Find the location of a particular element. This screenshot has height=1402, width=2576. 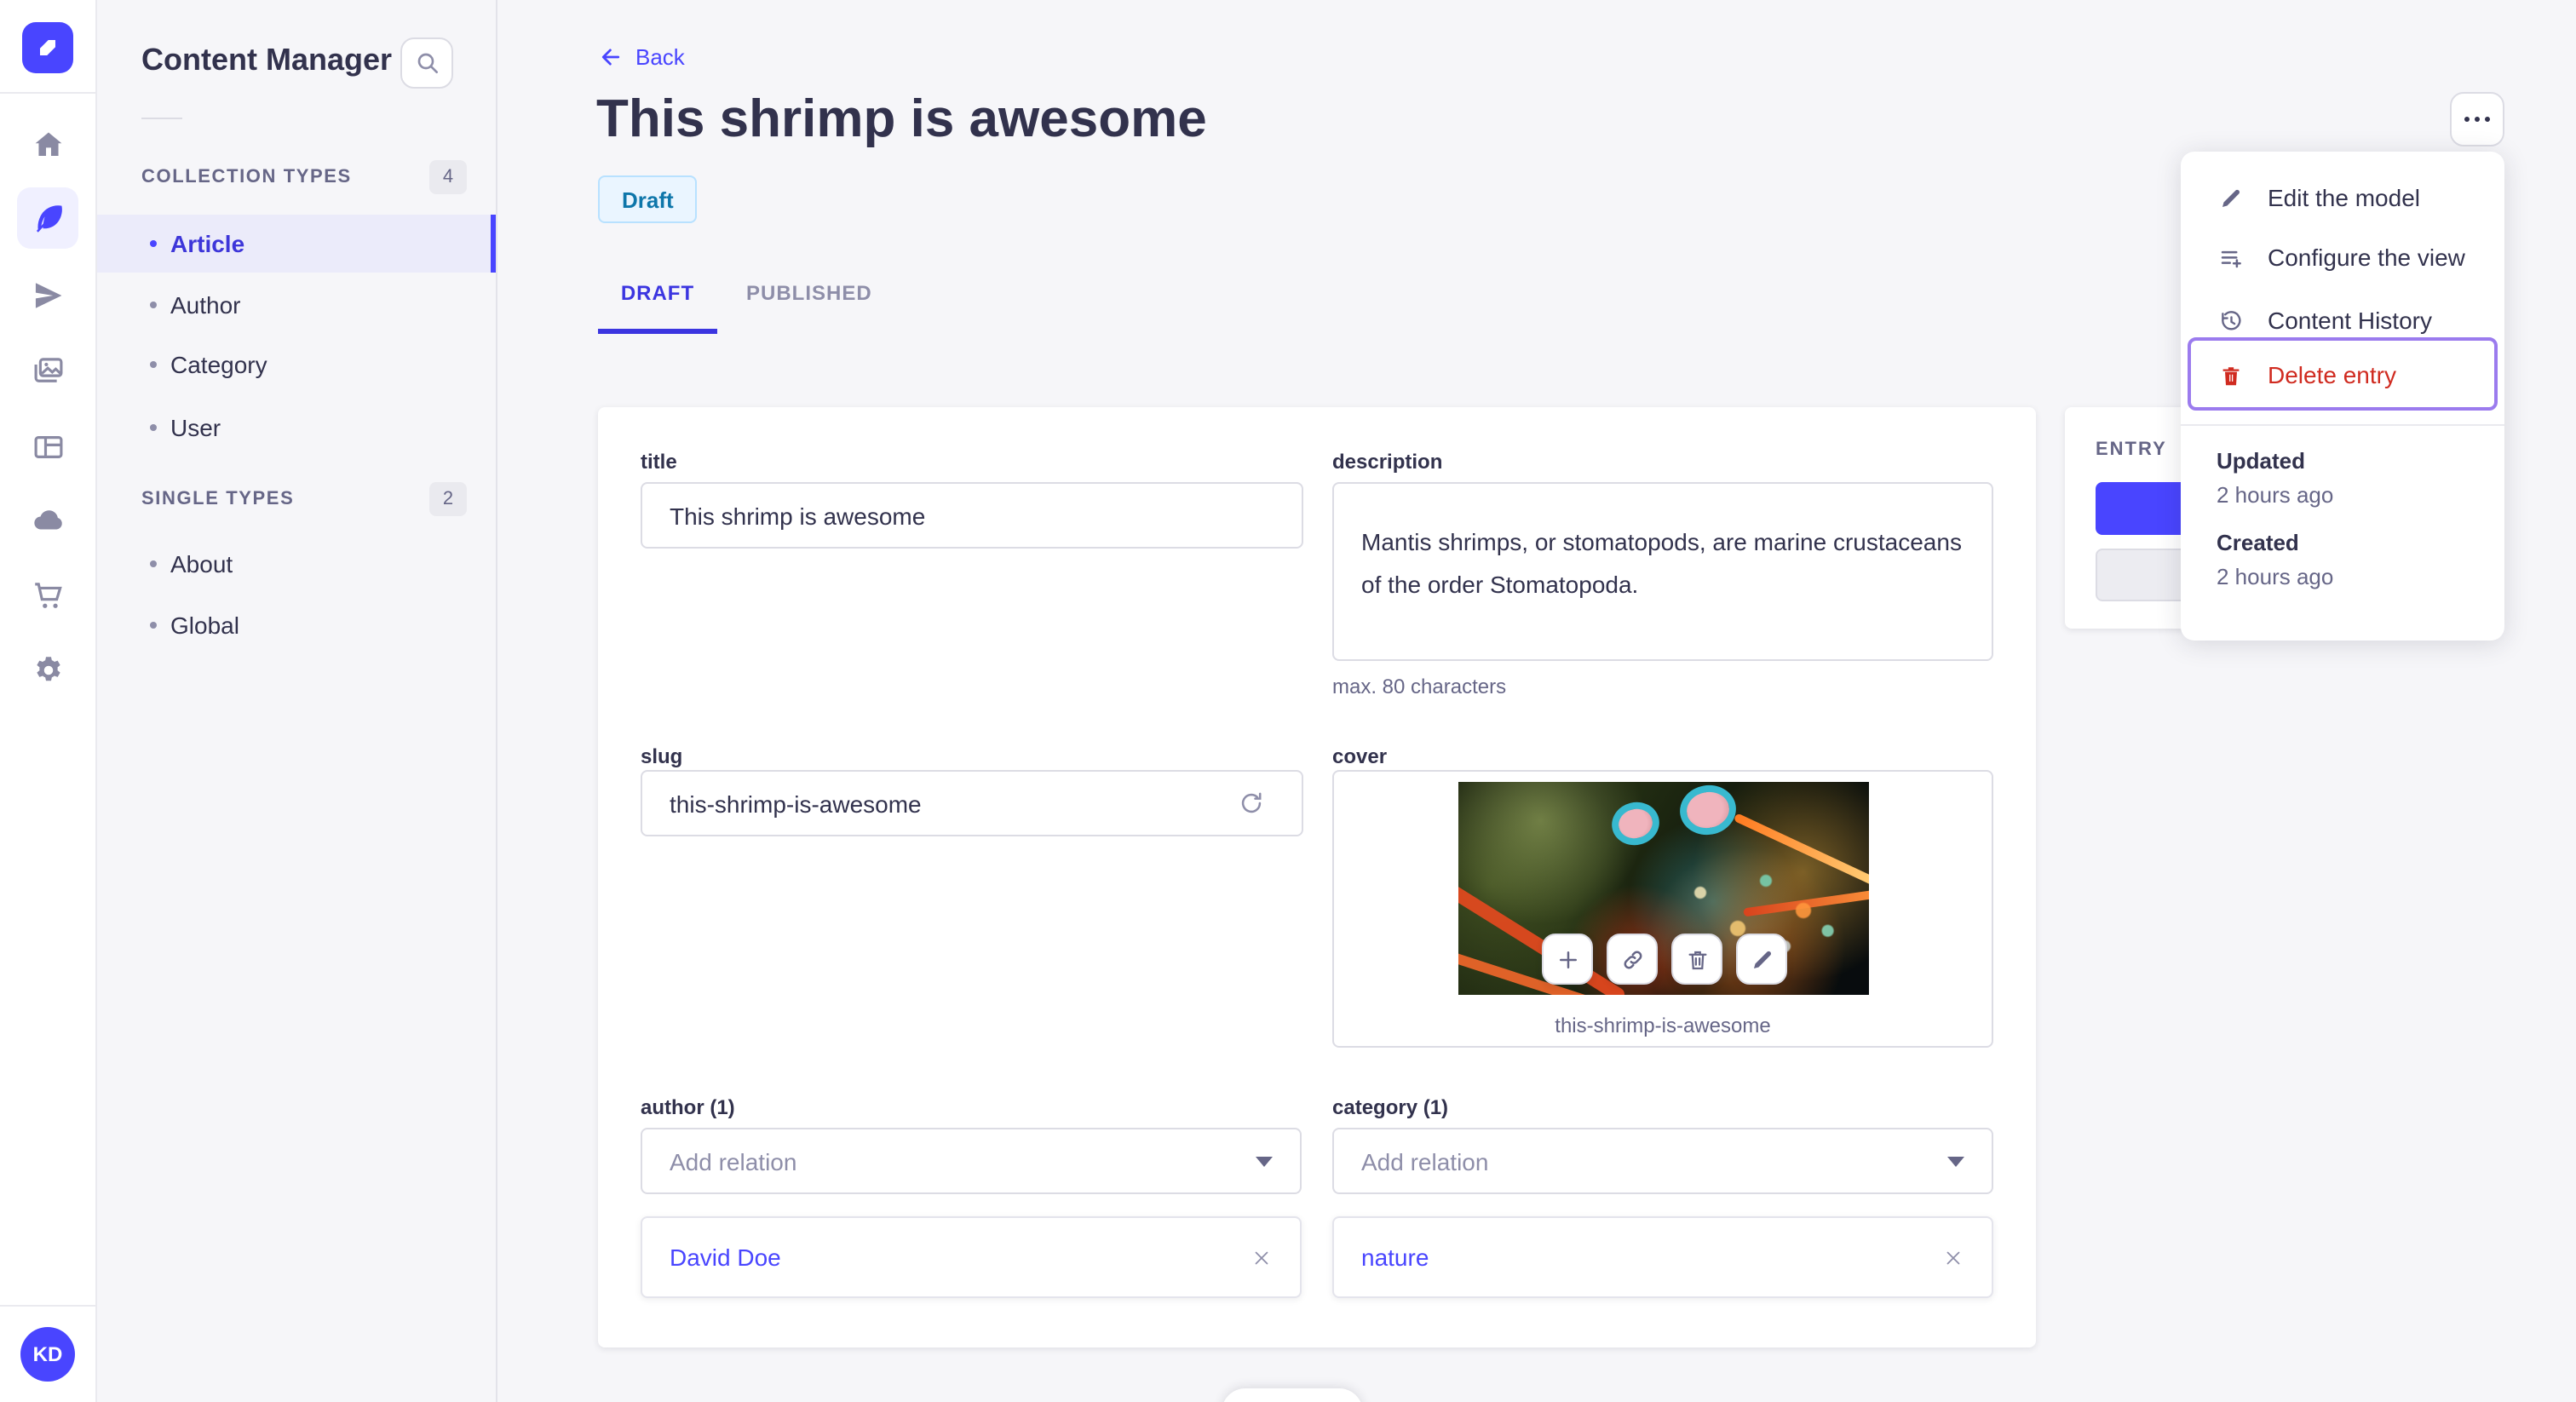

sidebar-item-article: Article is located at coordinates (296, 244).